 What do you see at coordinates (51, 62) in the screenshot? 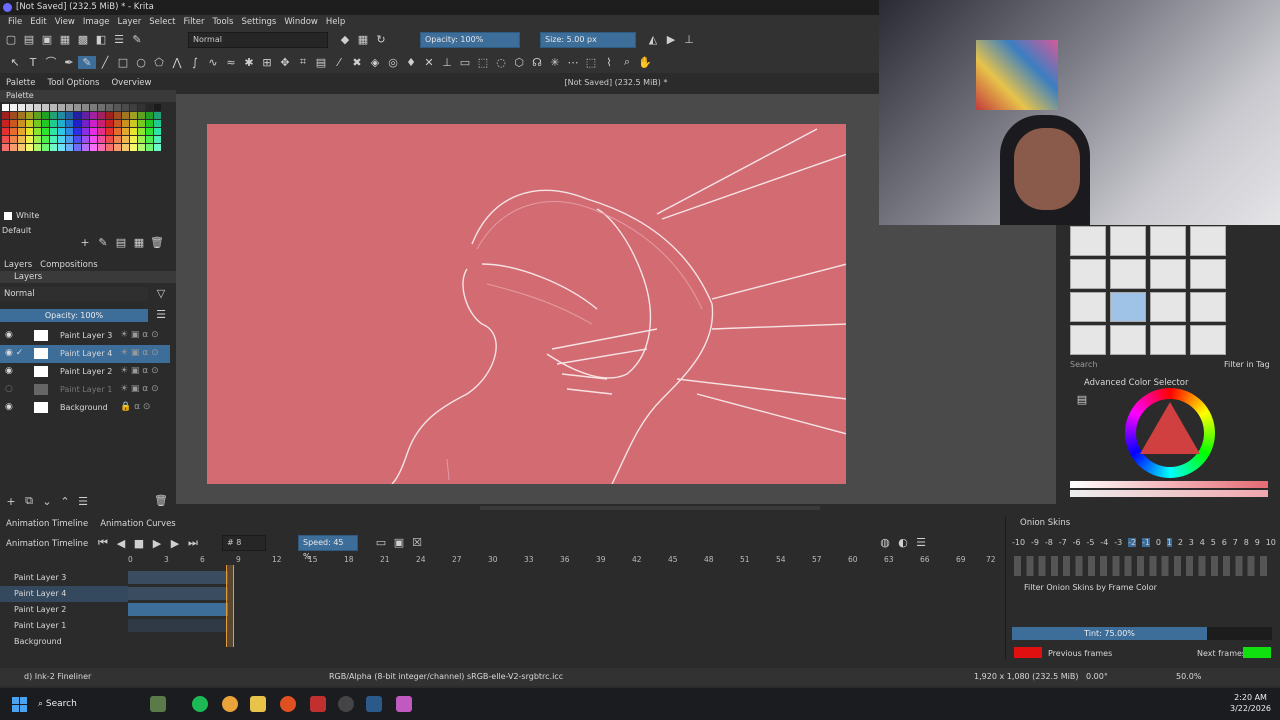
I see `edit-shapes-icon: ⌒` at bounding box center [51, 62].